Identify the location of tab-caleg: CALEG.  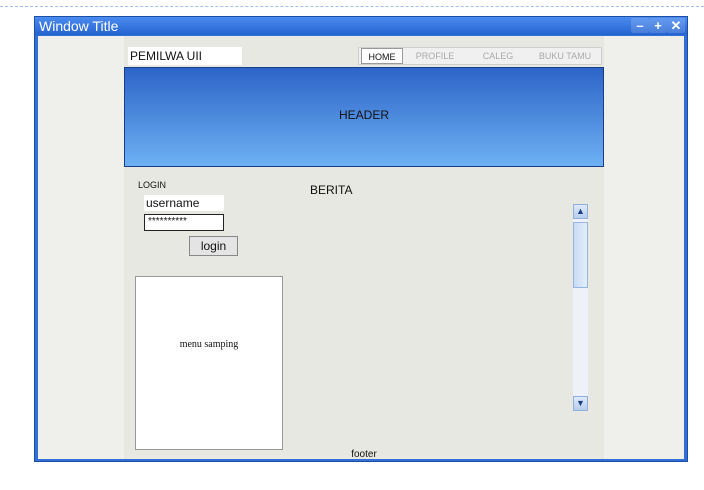
(498, 56).